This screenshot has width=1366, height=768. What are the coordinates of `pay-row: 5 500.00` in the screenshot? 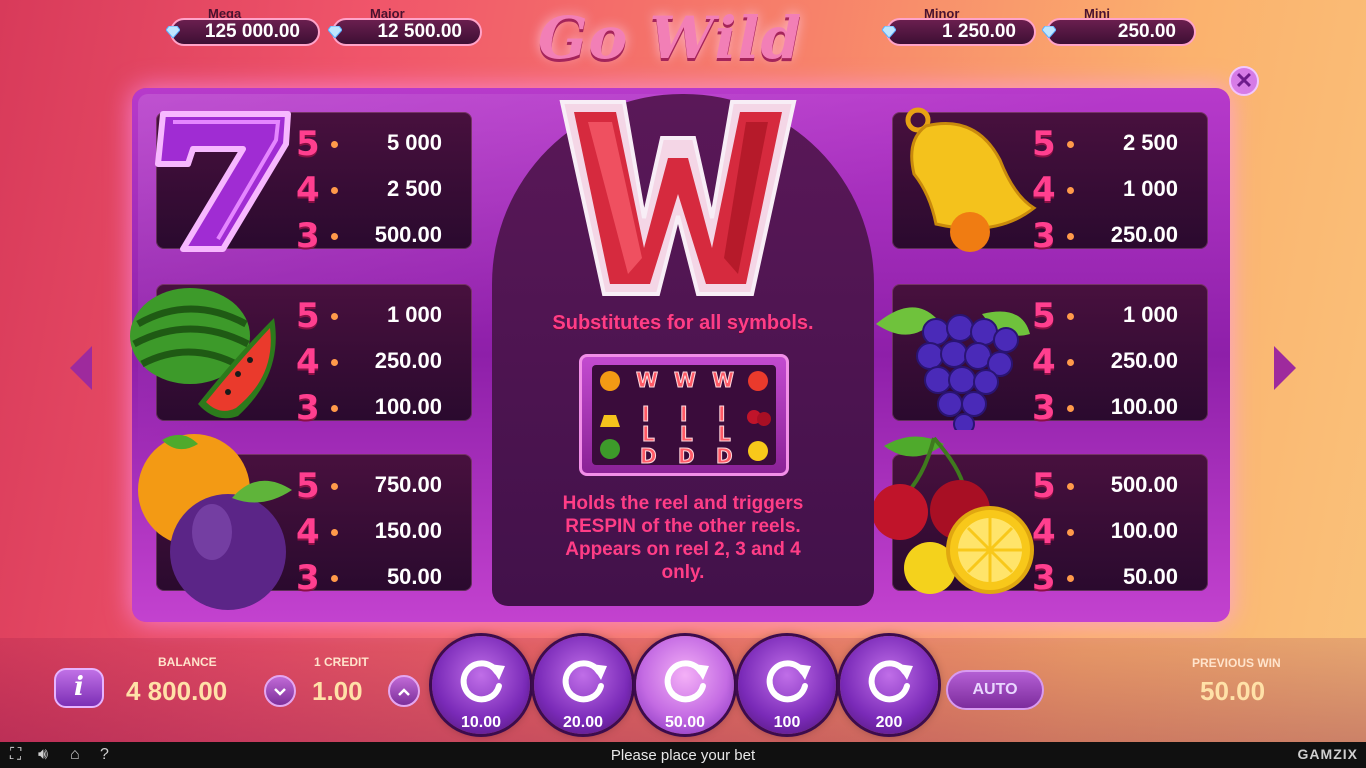 It's located at (1105, 486).